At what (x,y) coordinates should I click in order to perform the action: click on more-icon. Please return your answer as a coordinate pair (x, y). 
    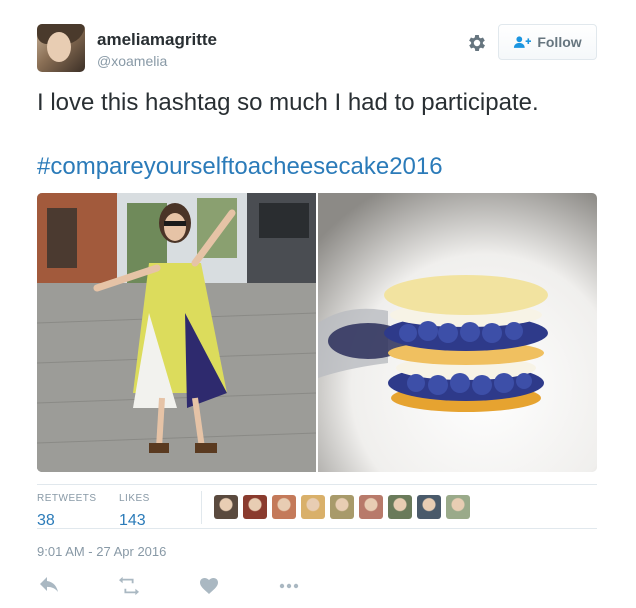
    Looking at the image, I should click on (289, 586).